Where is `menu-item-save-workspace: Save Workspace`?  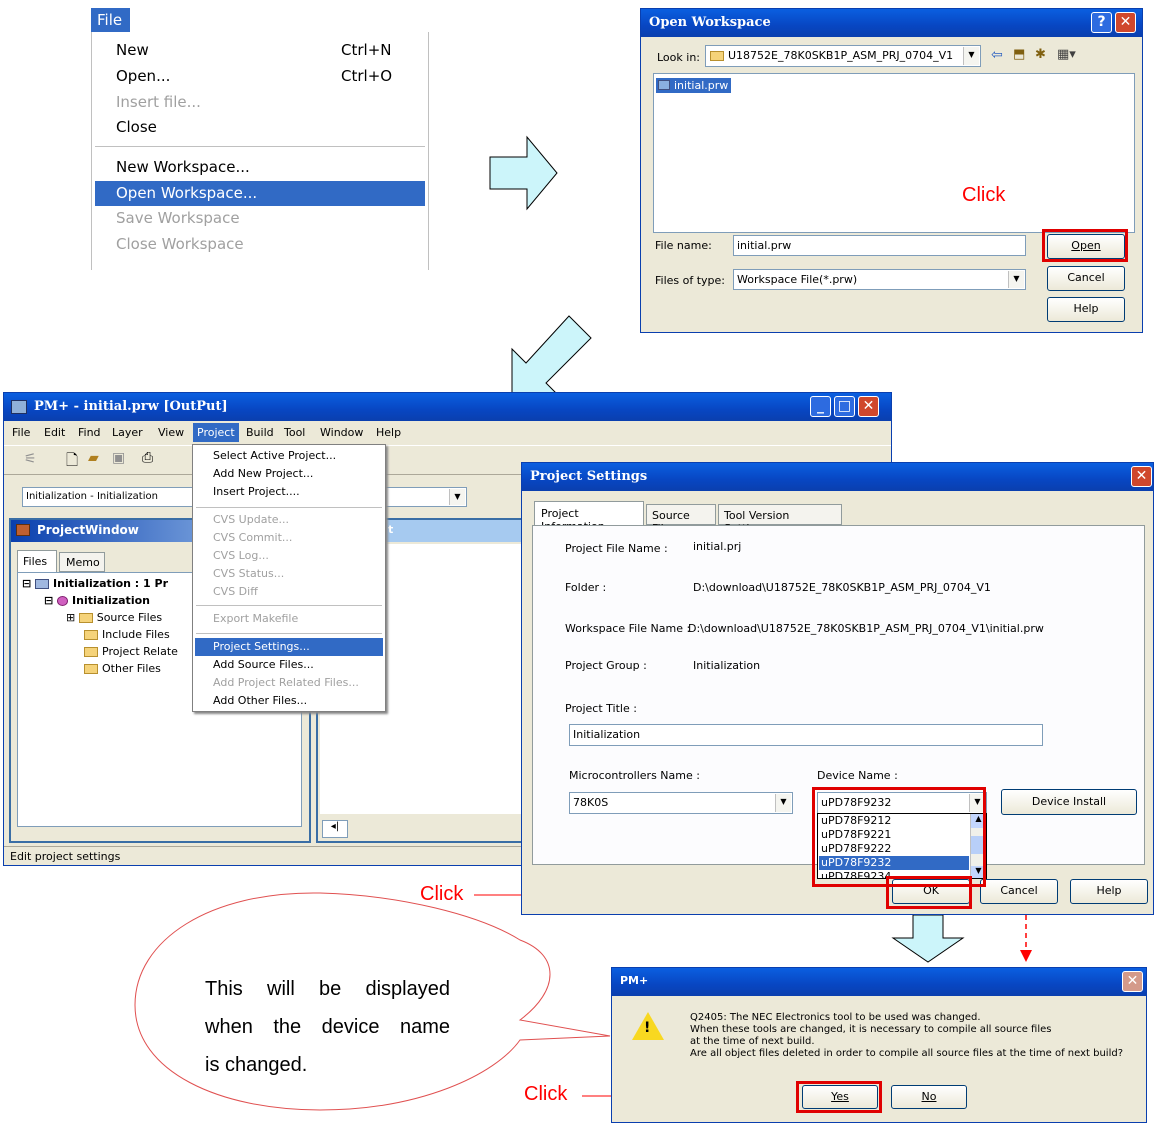
menu-item-save-workspace: Save Workspace is located at coordinates (178, 218).